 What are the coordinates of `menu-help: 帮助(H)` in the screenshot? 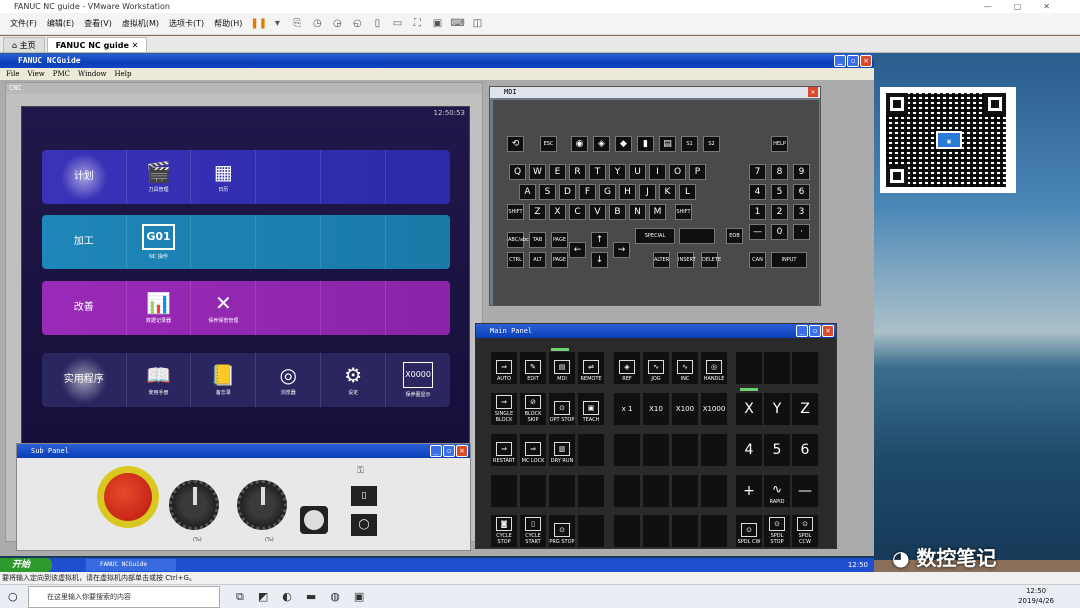 It's located at (228, 23).